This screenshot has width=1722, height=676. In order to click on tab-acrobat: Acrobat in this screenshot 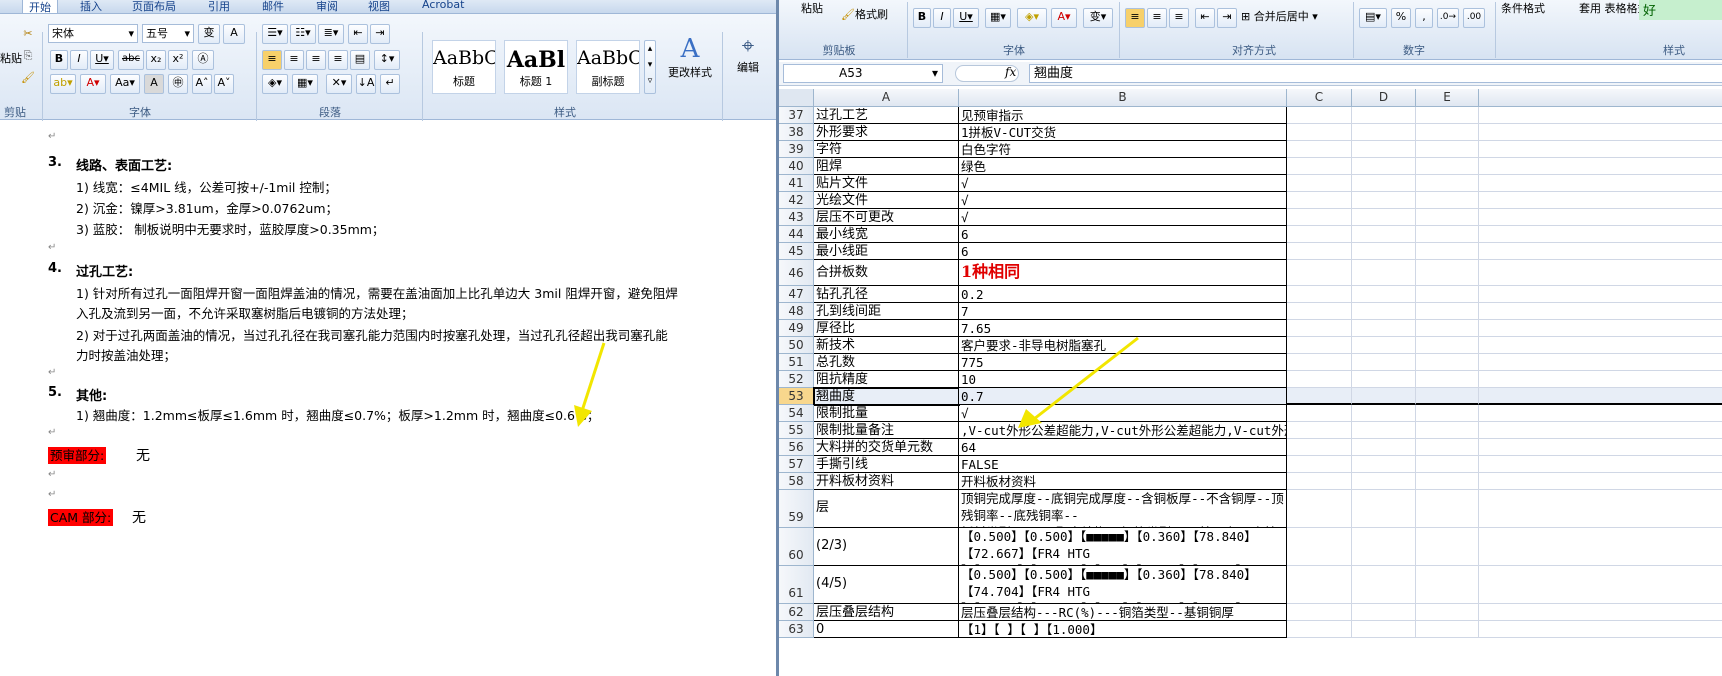, I will do `click(443, 5)`.